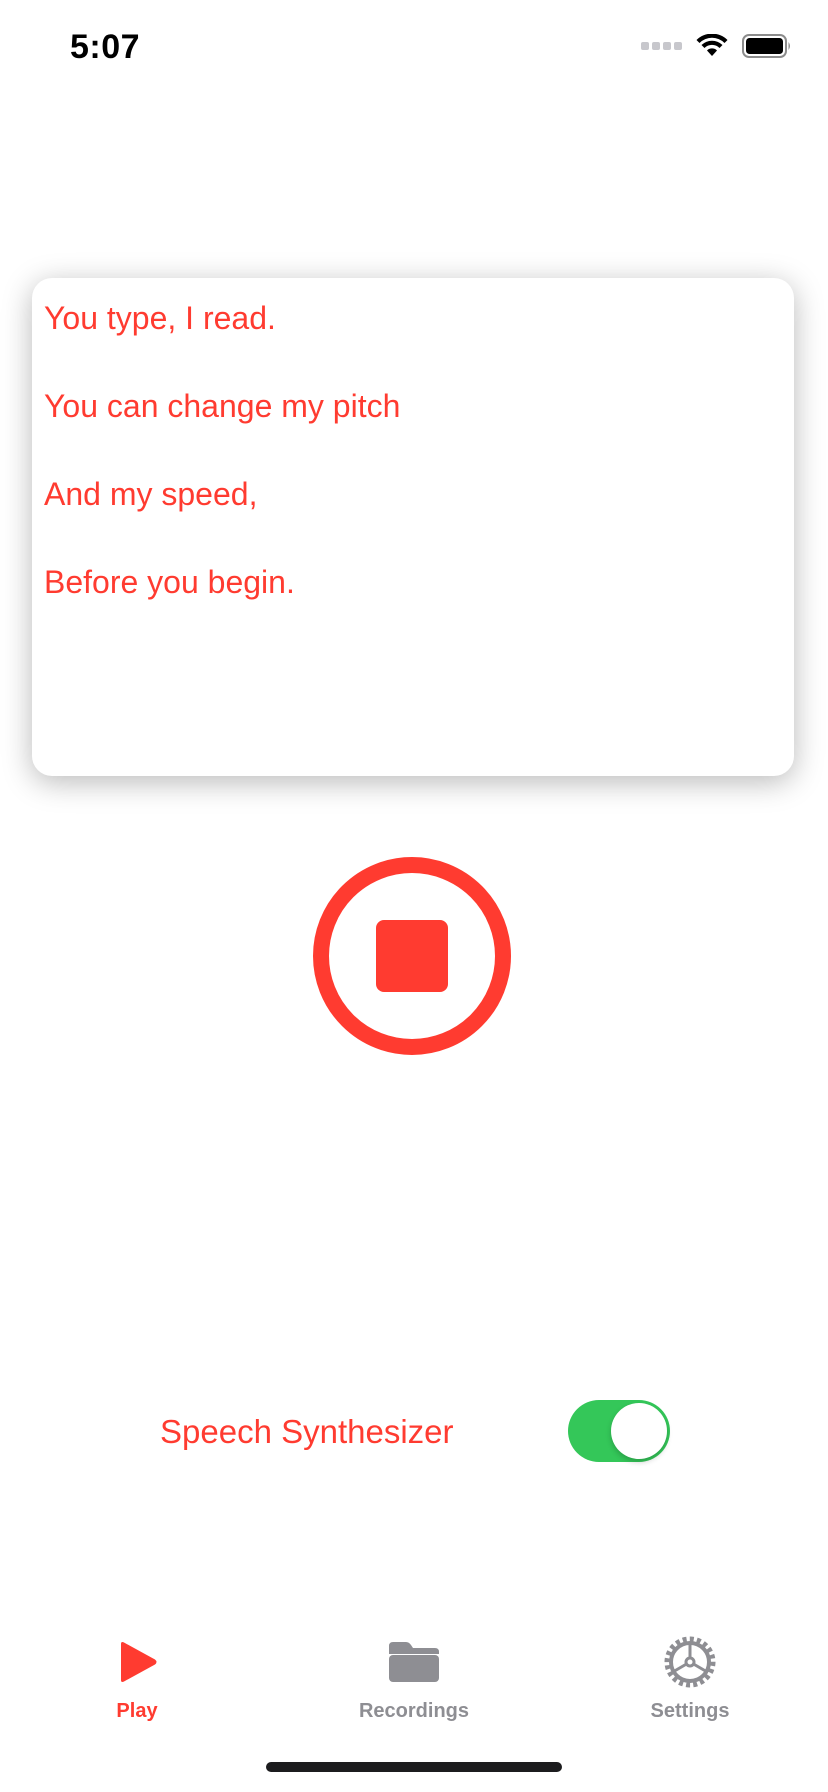 The height and width of the screenshot is (1792, 828). Describe the element at coordinates (414, 1662) in the screenshot. I see `folder-icon` at that location.